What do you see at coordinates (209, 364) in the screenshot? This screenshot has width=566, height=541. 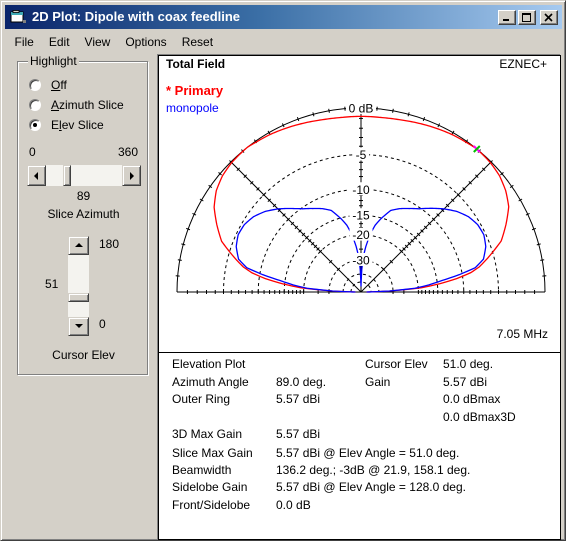 I see `plot-type: Elevation Plot` at bounding box center [209, 364].